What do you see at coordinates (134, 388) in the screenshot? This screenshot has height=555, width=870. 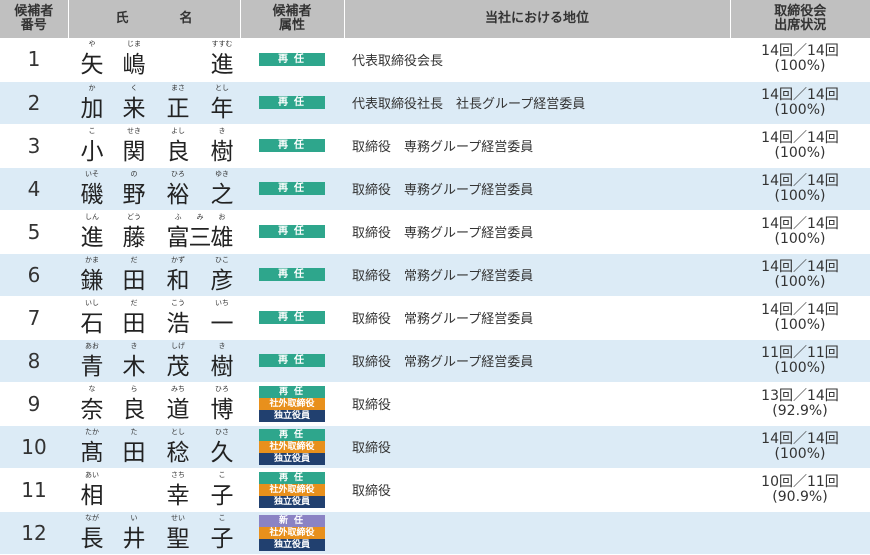 I see `name-ruby: ら` at bounding box center [134, 388].